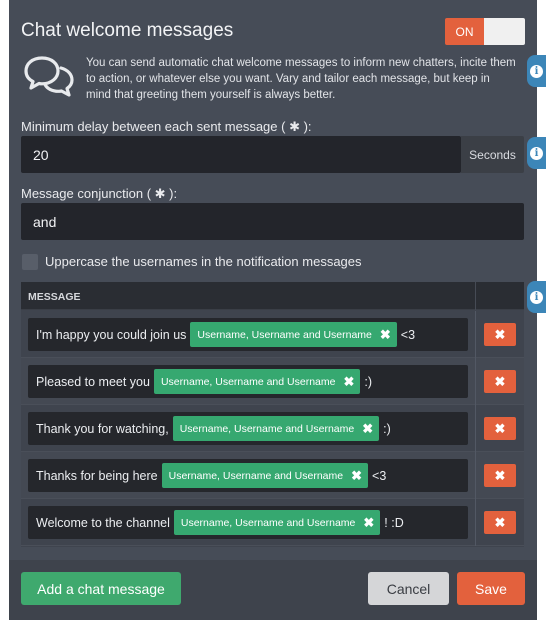  I want to click on add-message-button: Add a chat message, so click(101, 588).